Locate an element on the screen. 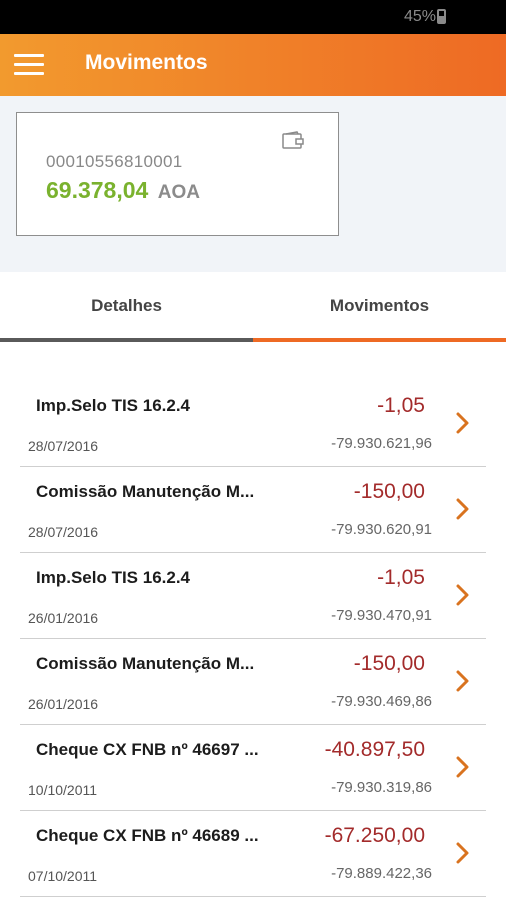 The height and width of the screenshot is (900, 506). transaction-balance: -79.930.620,91 is located at coordinates (381, 529).